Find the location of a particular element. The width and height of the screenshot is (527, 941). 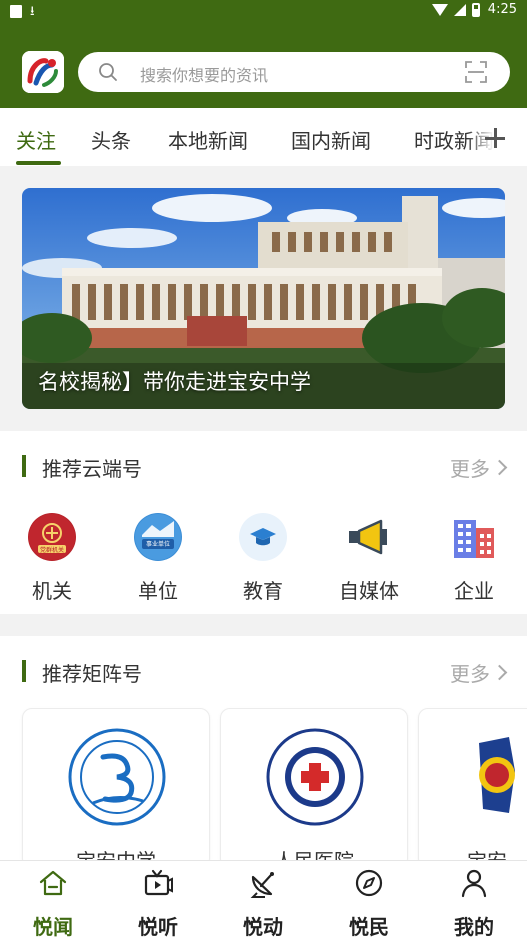

section-title: 推荐云端号 is located at coordinates (92, 469).